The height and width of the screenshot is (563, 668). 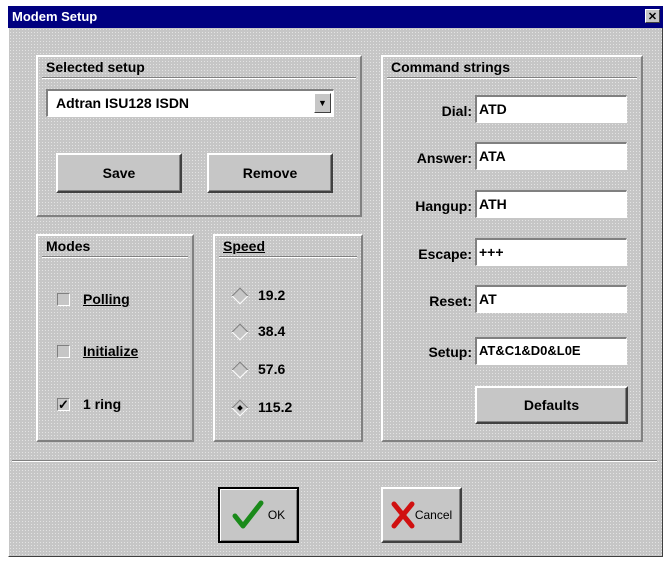 What do you see at coordinates (244, 246) in the screenshot?
I see `speed-title: Speed` at bounding box center [244, 246].